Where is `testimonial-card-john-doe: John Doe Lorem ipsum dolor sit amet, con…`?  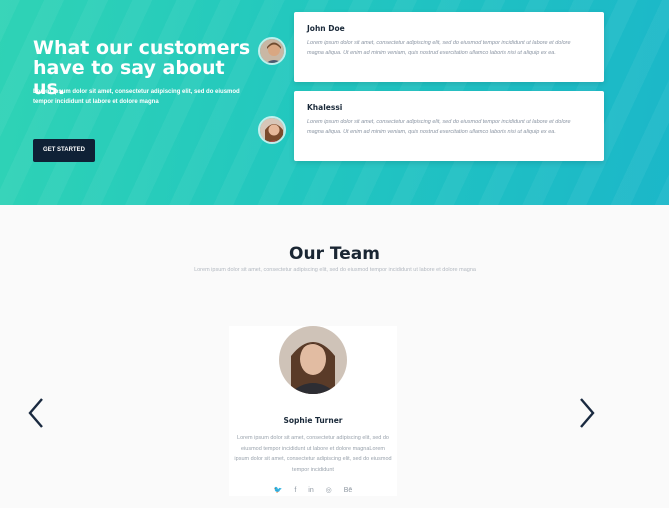 testimonial-card-john-doe: John Doe Lorem ipsum dolor sit amet, con… is located at coordinates (449, 47).